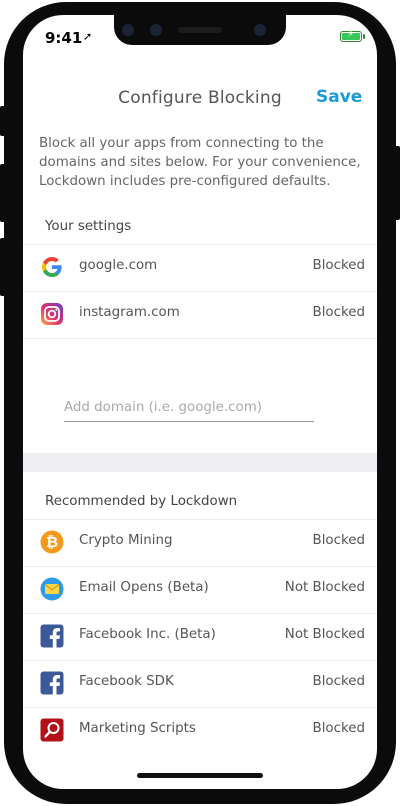 This screenshot has height=806, width=400. What do you see at coordinates (200, 314) in the screenshot?
I see `settings-row-instagram: instagram.com Blocked` at bounding box center [200, 314].